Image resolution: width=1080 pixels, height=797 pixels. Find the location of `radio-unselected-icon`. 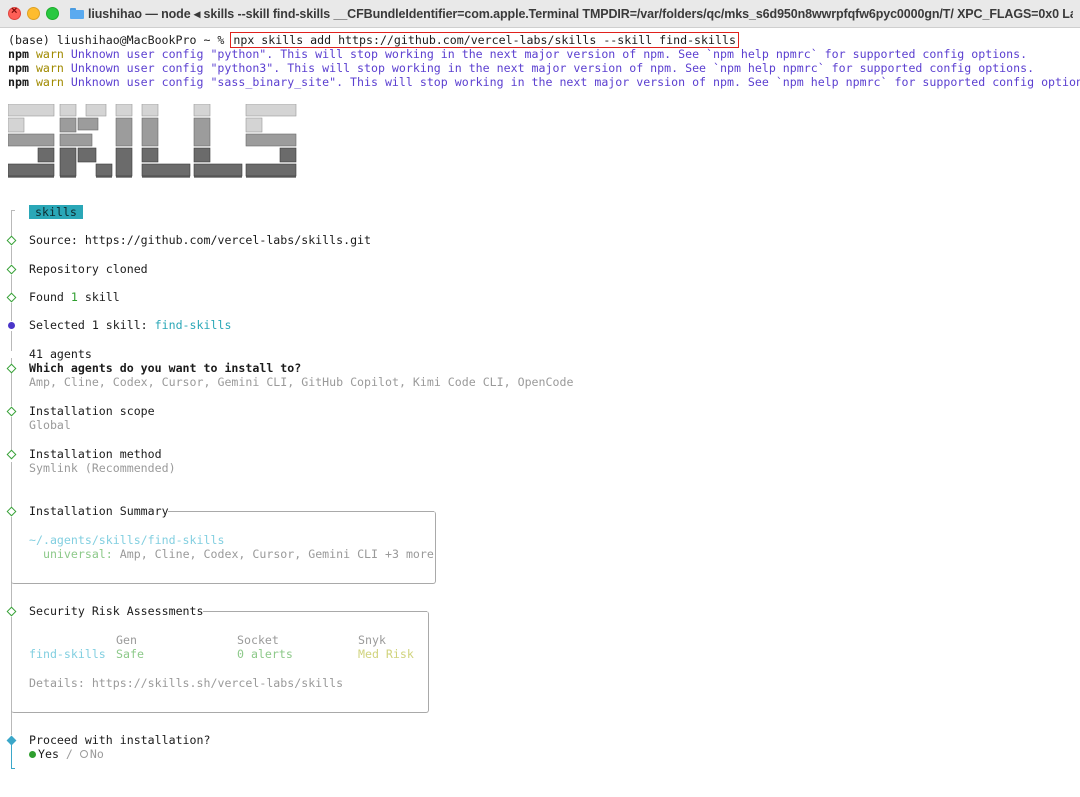

radio-unselected-icon is located at coordinates (83, 754).